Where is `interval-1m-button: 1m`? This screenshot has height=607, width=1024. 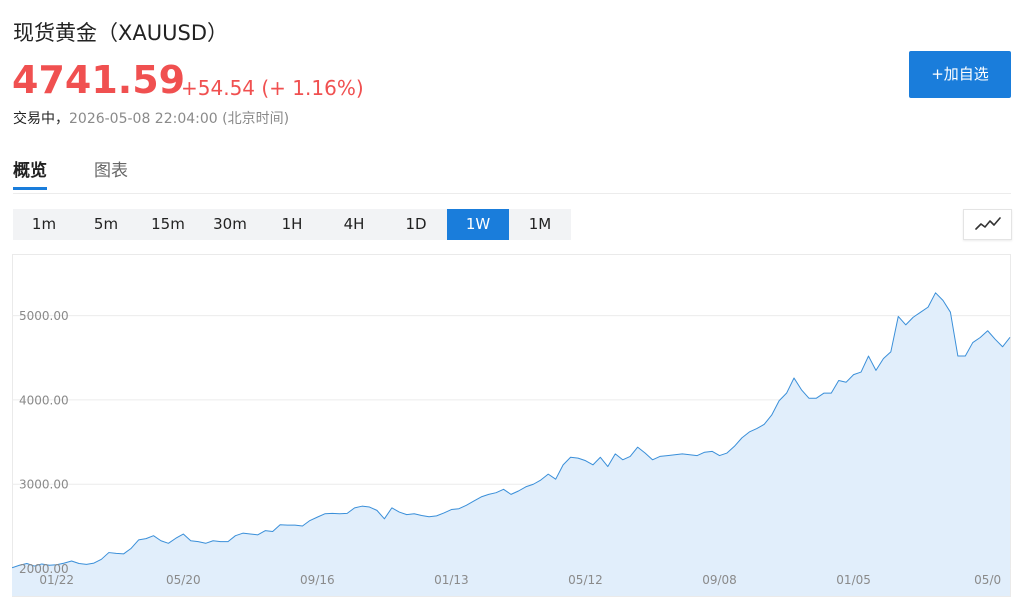 interval-1m-button: 1m is located at coordinates (44, 224).